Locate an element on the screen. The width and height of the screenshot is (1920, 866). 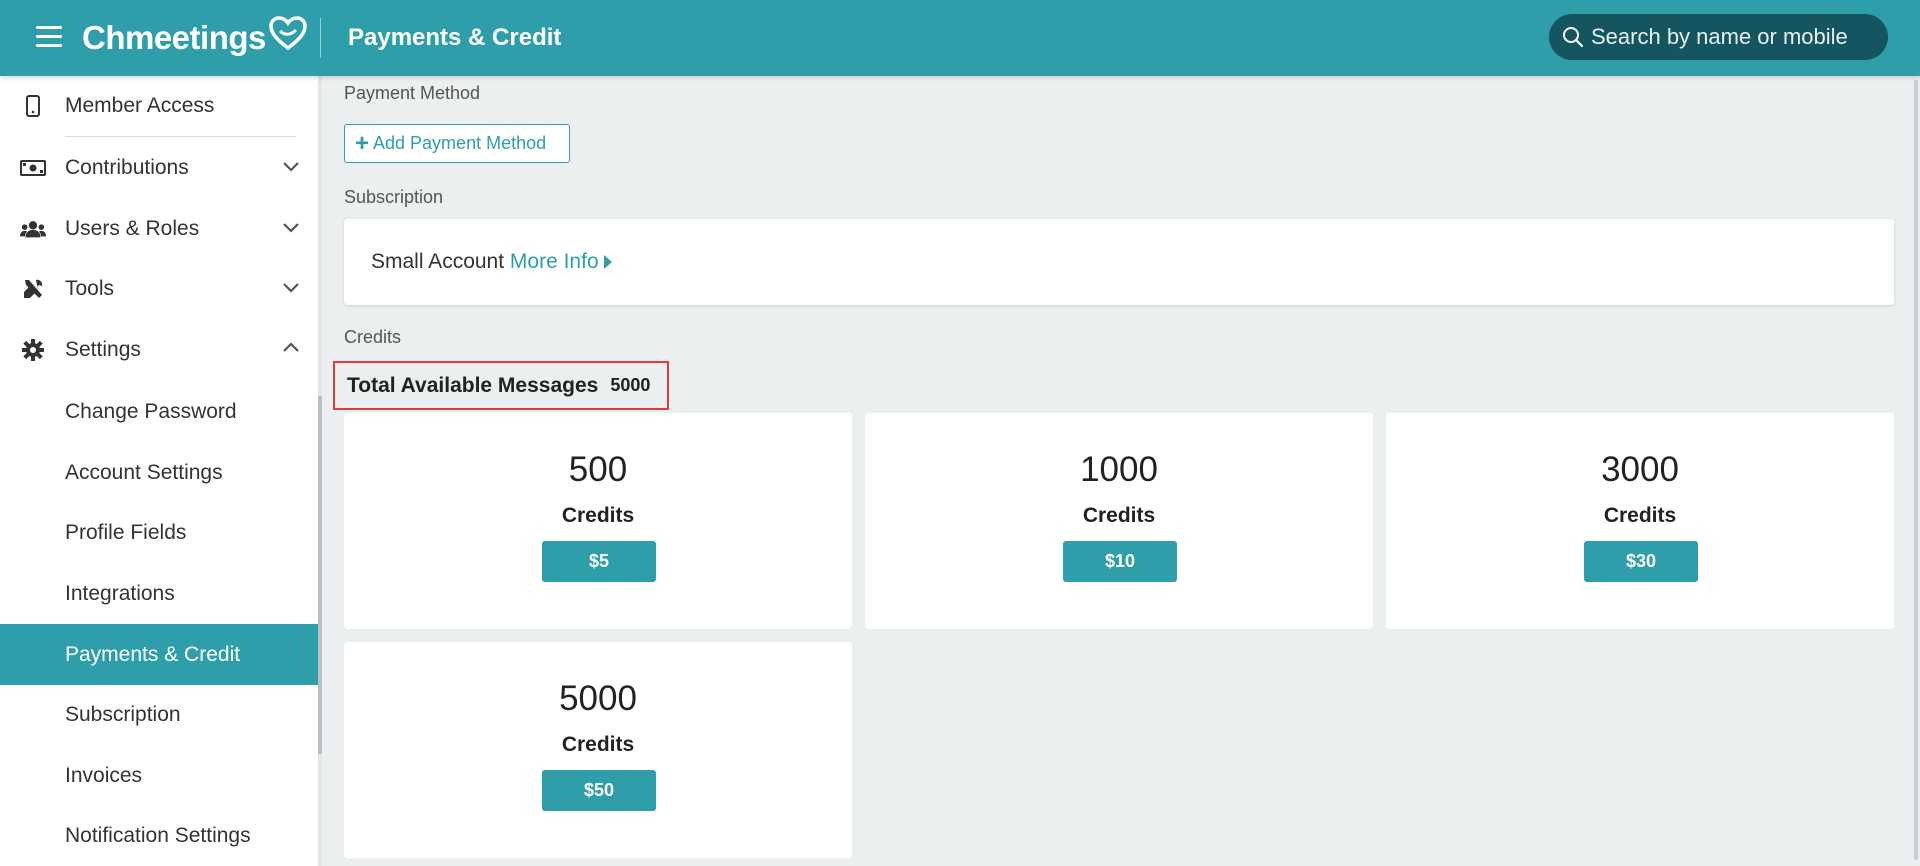
total-messages-label: Total Available Messages is located at coordinates (473, 385).